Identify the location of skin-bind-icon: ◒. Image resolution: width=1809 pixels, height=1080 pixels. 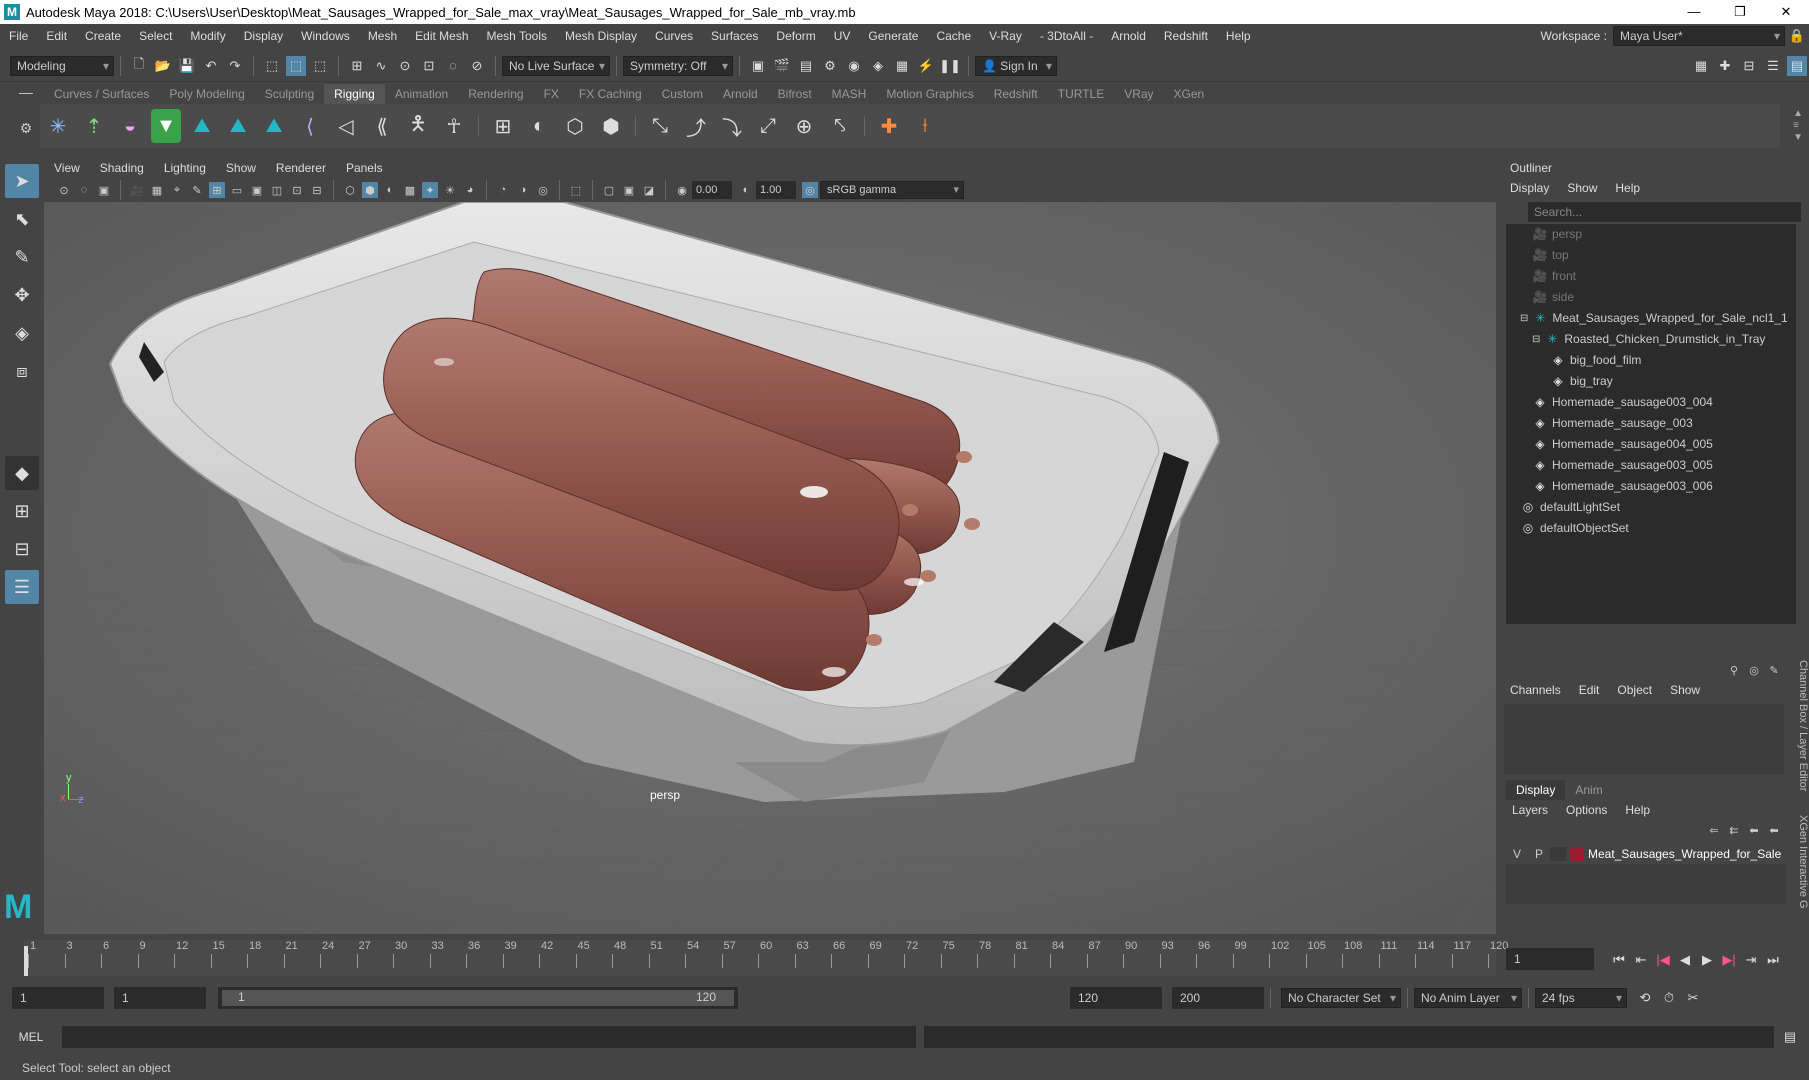
(130, 126).